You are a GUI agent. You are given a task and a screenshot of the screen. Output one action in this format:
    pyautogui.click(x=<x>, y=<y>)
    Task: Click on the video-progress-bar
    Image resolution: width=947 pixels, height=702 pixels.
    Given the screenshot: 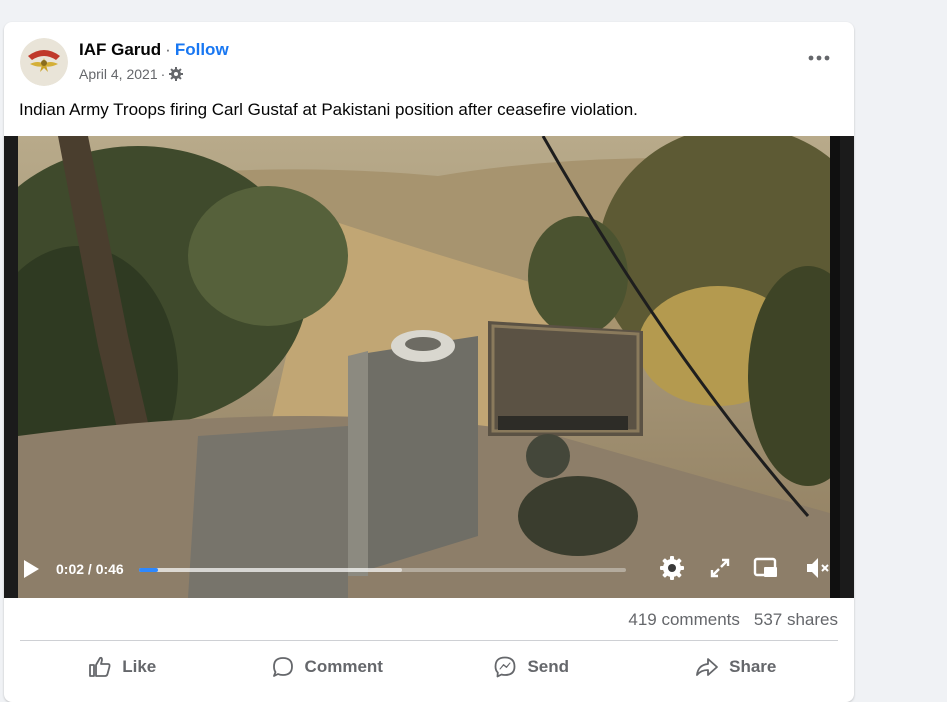 What is the action you would take?
    pyautogui.click(x=382, y=570)
    